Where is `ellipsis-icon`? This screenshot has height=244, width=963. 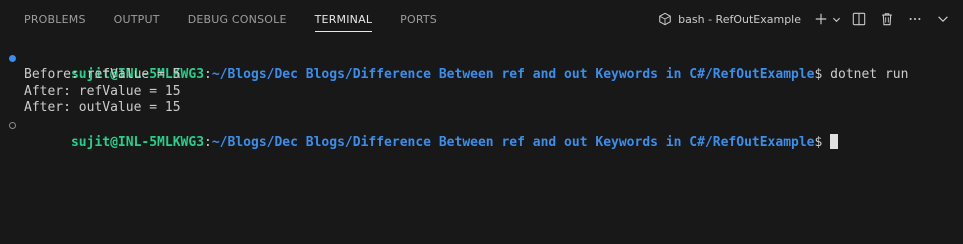
ellipsis-icon is located at coordinates (915, 19).